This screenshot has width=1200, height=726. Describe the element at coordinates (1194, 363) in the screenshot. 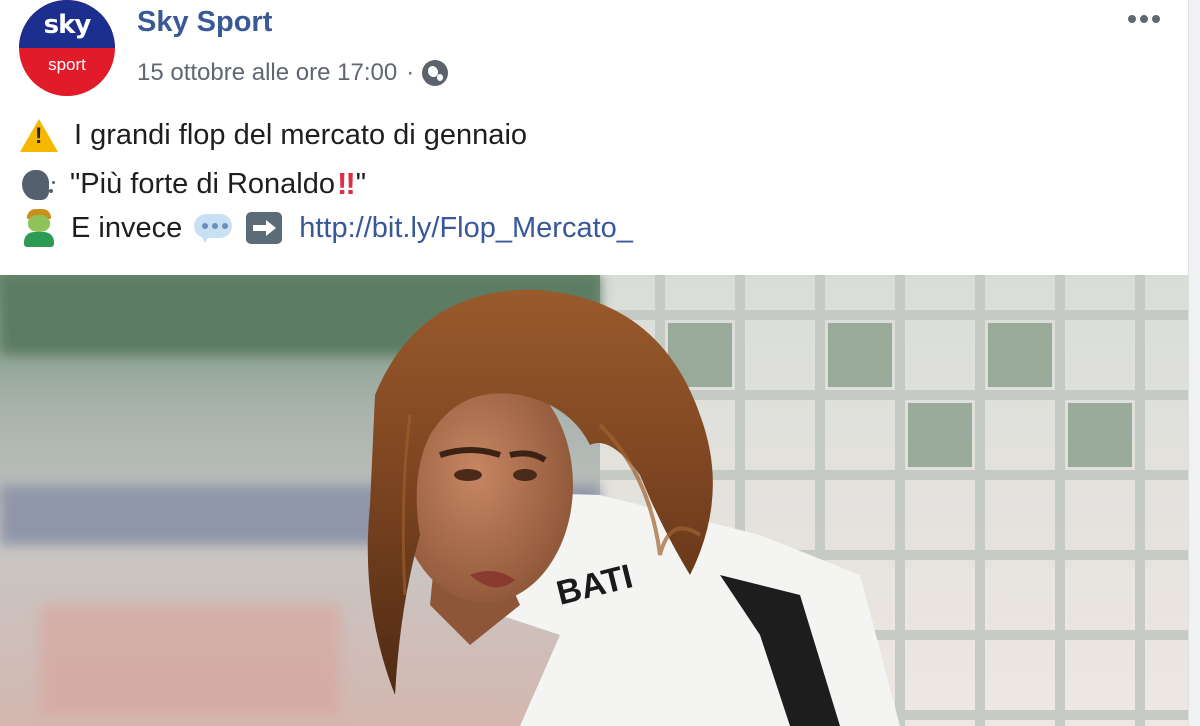

I see `scrollbar` at that location.